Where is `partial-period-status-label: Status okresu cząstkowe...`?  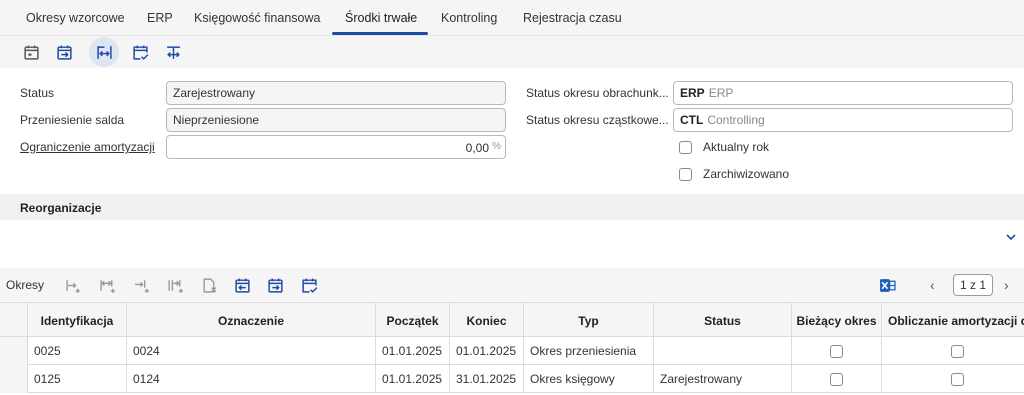 partial-period-status-label: Status okresu cząstkowe... is located at coordinates (597, 120).